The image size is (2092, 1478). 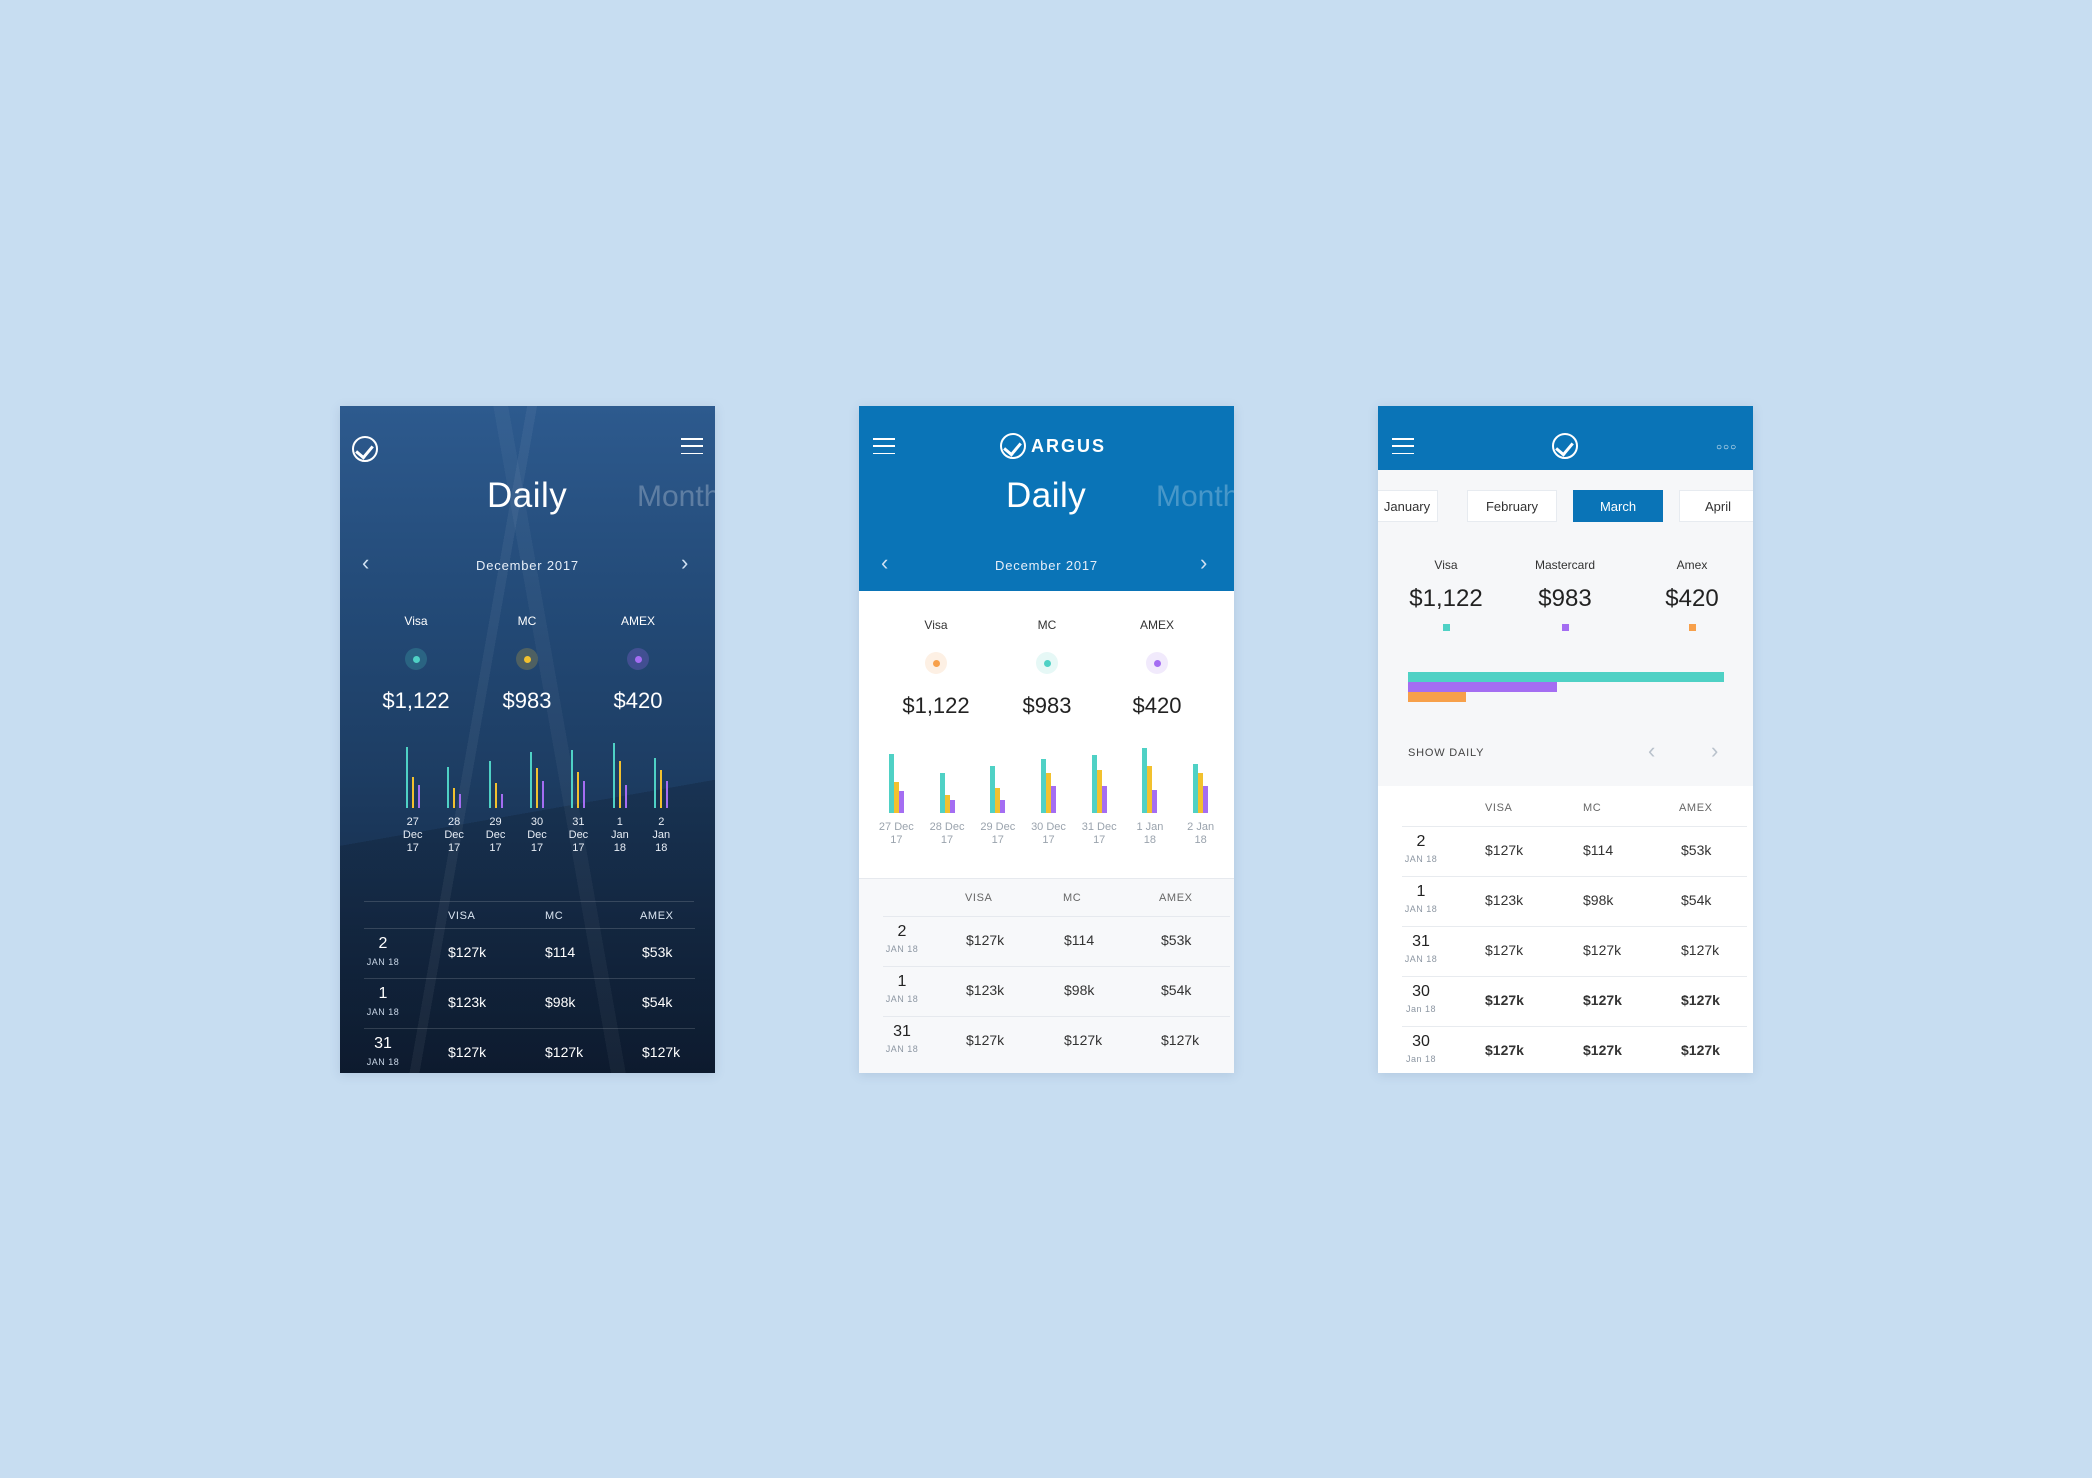 What do you see at coordinates (1714, 751) in the screenshot?
I see `next-icon: ›` at bounding box center [1714, 751].